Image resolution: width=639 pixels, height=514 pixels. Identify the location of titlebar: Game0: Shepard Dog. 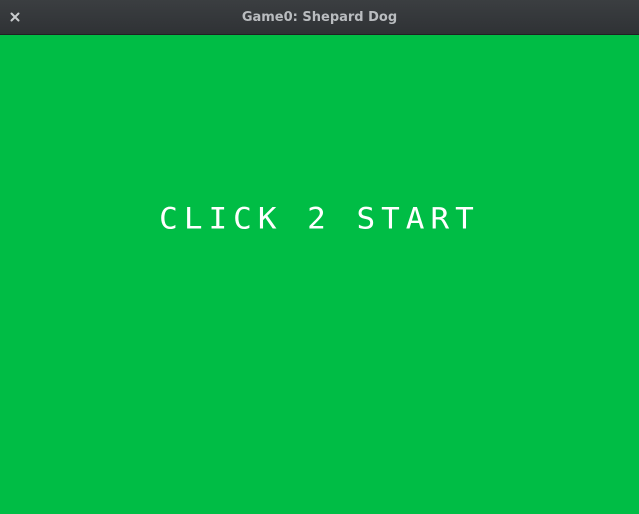
(319, 17).